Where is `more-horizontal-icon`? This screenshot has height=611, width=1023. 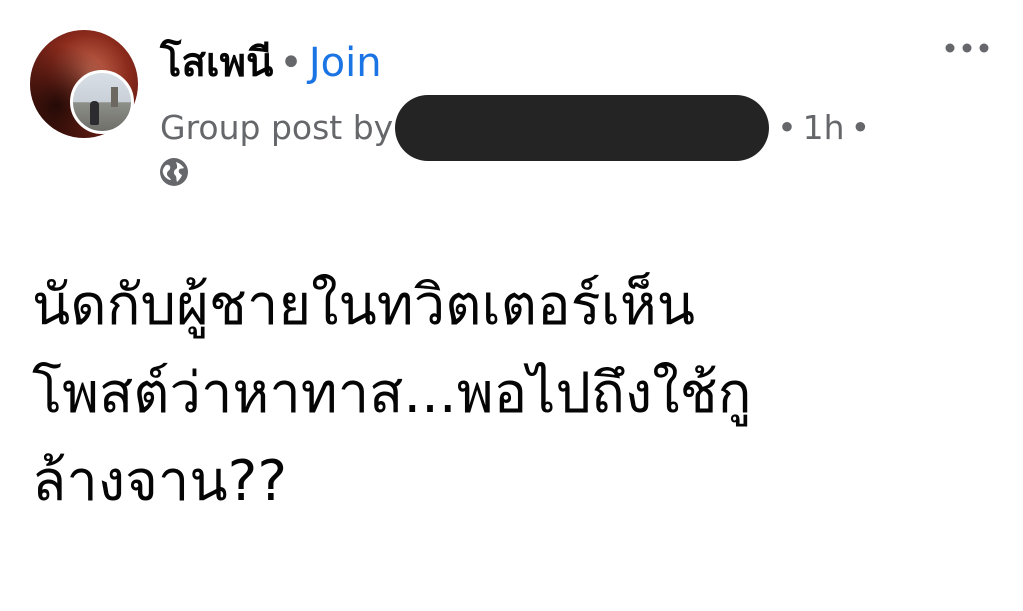 more-horizontal-icon is located at coordinates (967, 48).